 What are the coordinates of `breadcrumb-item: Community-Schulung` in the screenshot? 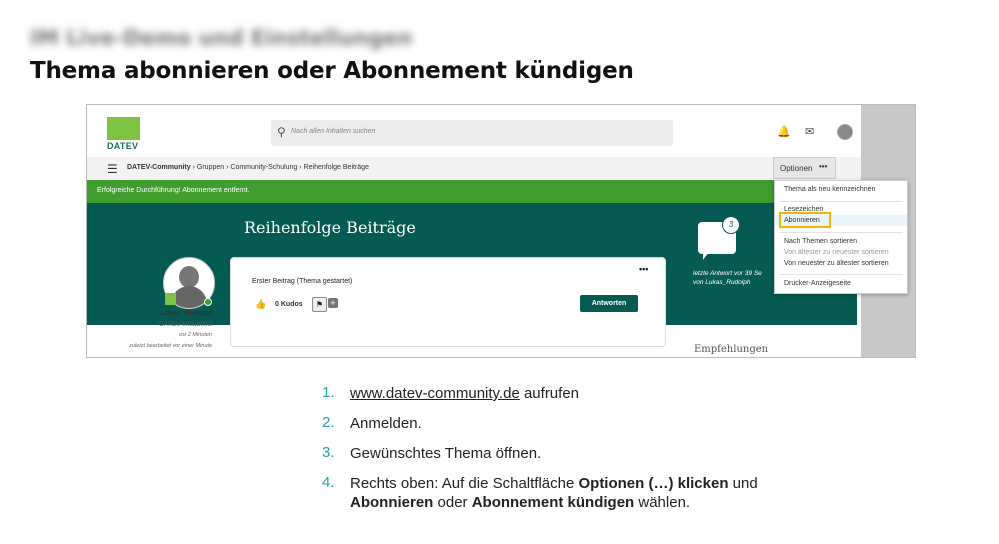 It's located at (263, 167).